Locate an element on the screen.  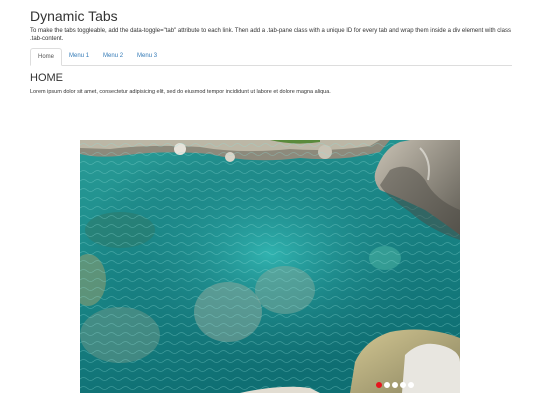
tab-menu-2: Menu 2 is located at coordinates (113, 56).